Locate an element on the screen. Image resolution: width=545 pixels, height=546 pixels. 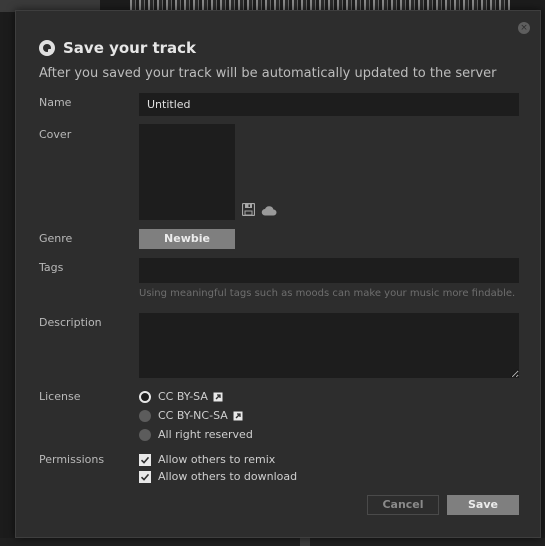
name-label: Name is located at coordinates (55, 102).